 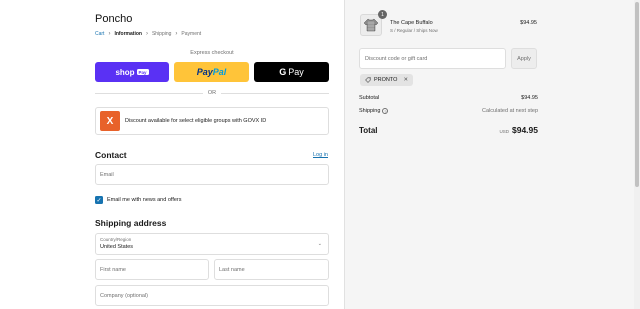 What do you see at coordinates (142, 72) in the screenshot?
I see `shop-pay-badge: Pay` at bounding box center [142, 72].